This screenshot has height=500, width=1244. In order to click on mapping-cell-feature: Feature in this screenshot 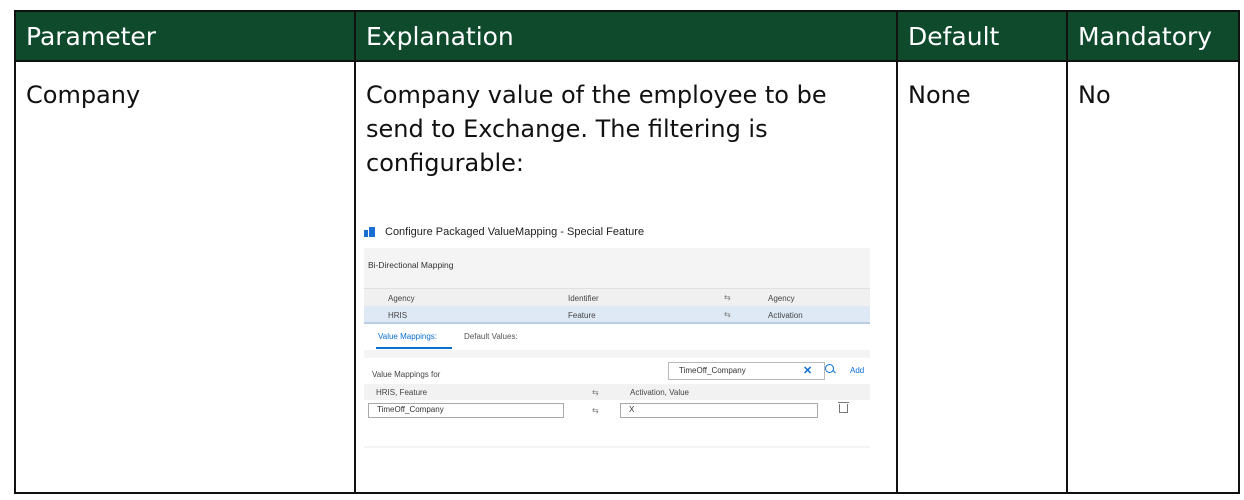, I will do `click(582, 315)`.